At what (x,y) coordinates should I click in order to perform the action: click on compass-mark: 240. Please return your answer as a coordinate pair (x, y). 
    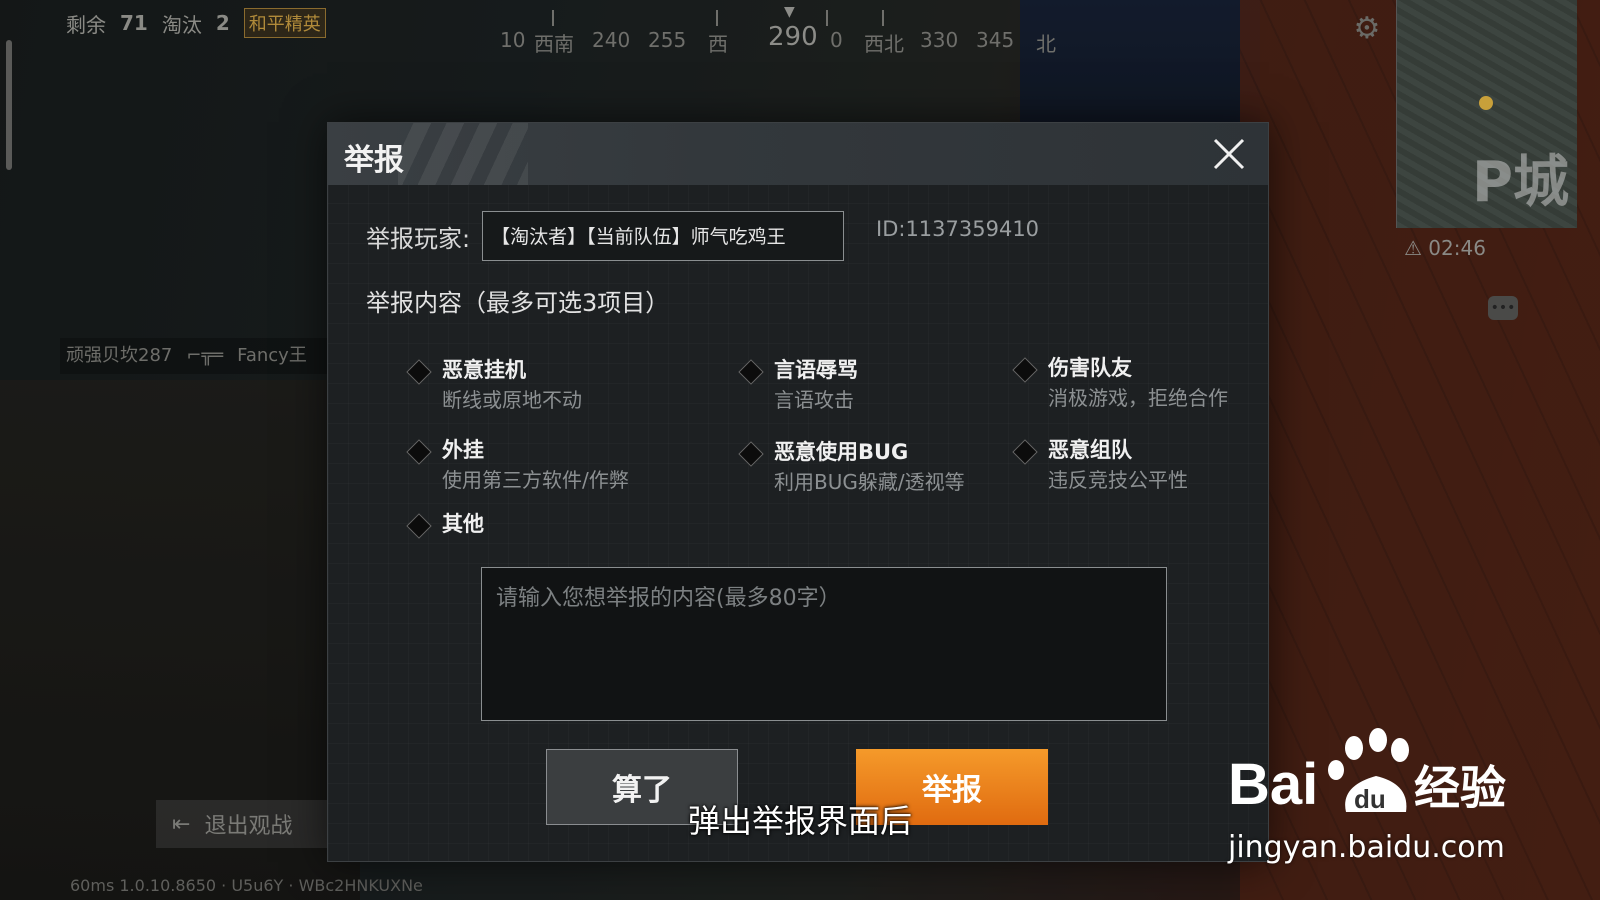
    Looking at the image, I should click on (611, 40).